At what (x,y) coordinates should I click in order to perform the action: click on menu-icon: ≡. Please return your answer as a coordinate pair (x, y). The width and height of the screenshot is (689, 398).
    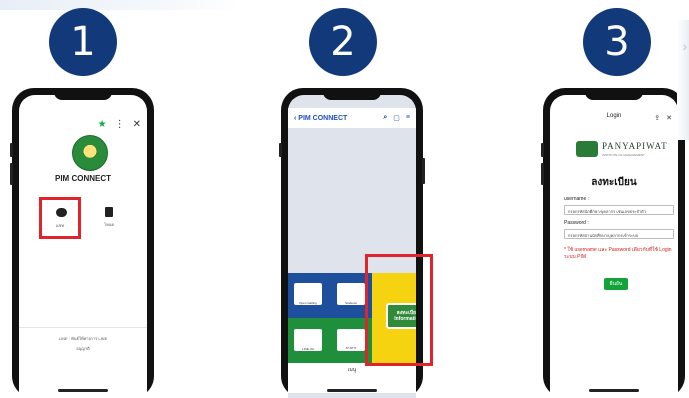
    Looking at the image, I should click on (408, 118).